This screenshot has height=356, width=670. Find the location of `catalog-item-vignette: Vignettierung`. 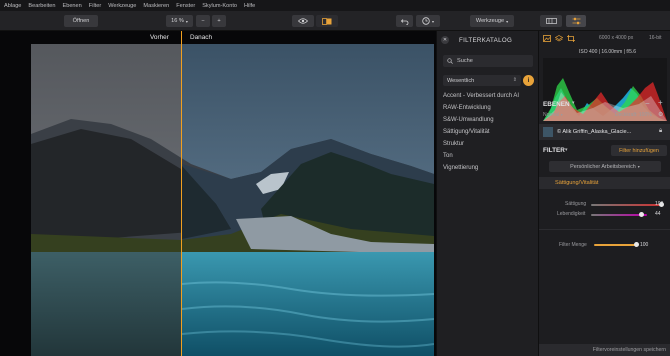

catalog-item-vignette: Vignettierung is located at coordinates (460, 168).